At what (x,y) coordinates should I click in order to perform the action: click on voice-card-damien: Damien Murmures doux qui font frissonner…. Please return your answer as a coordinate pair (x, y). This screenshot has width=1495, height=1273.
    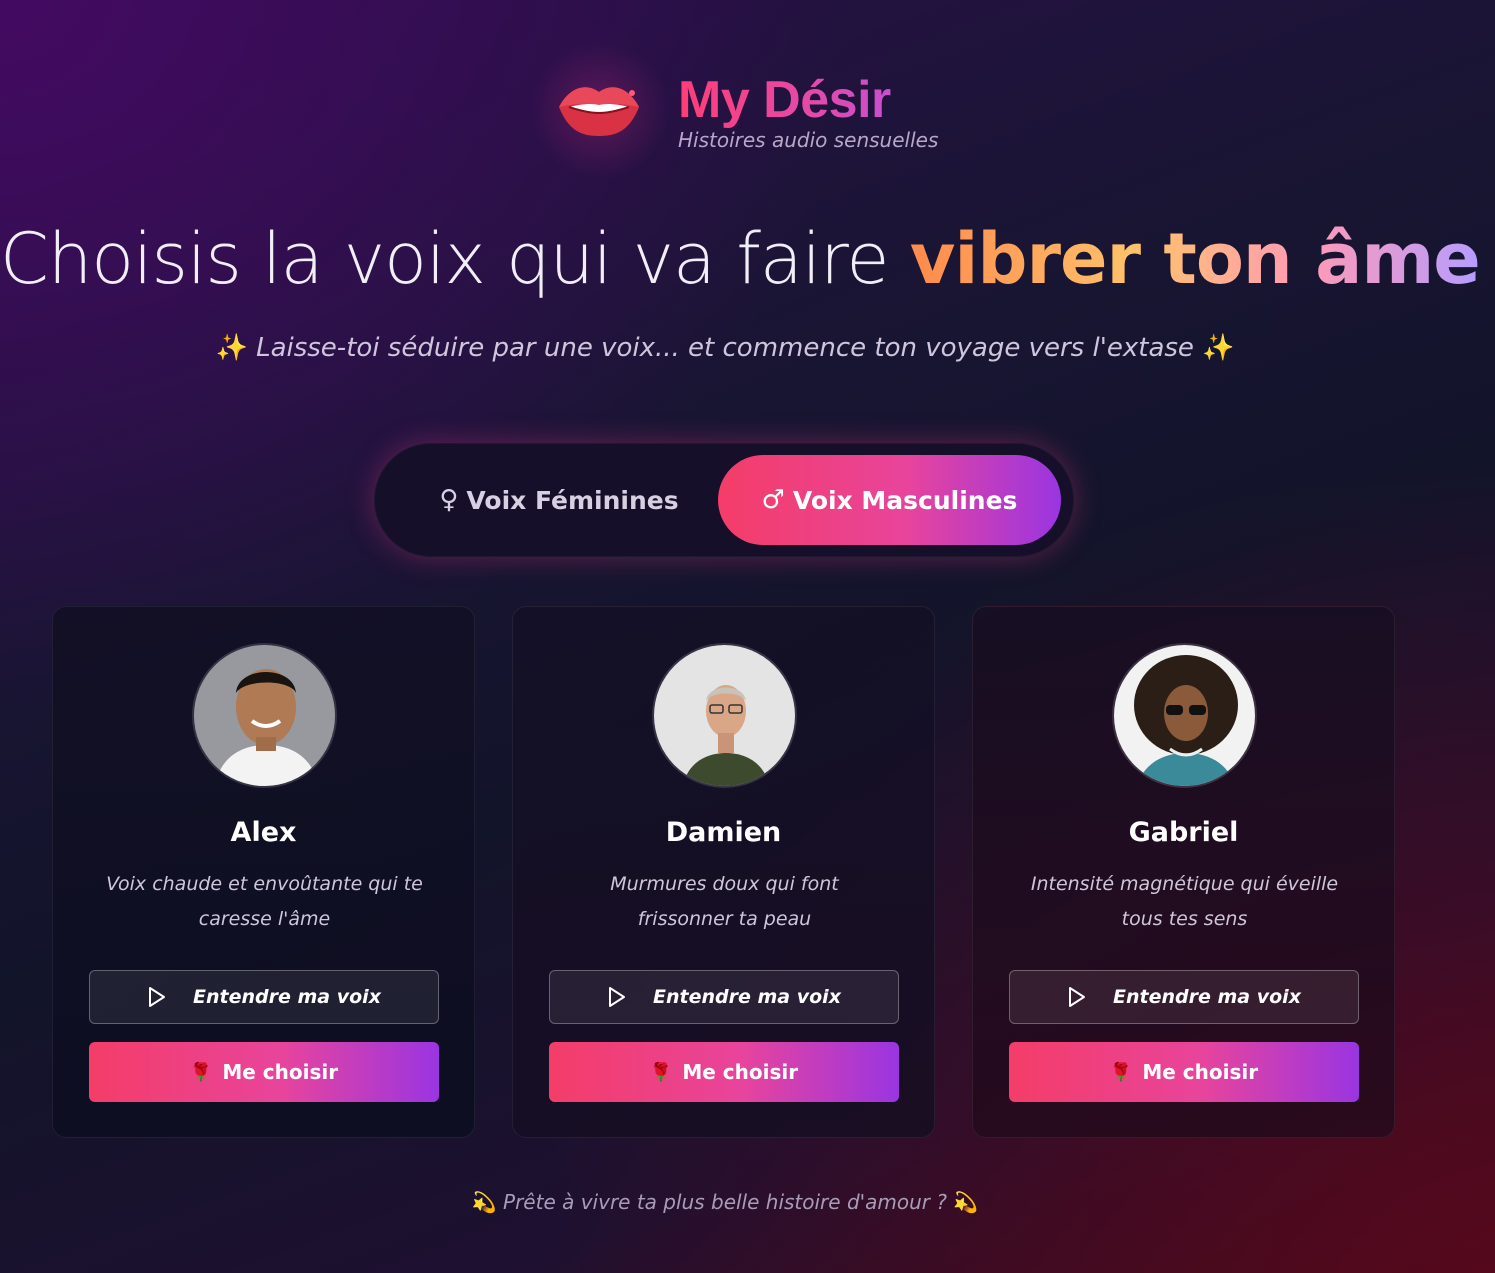
    Looking at the image, I should click on (723, 872).